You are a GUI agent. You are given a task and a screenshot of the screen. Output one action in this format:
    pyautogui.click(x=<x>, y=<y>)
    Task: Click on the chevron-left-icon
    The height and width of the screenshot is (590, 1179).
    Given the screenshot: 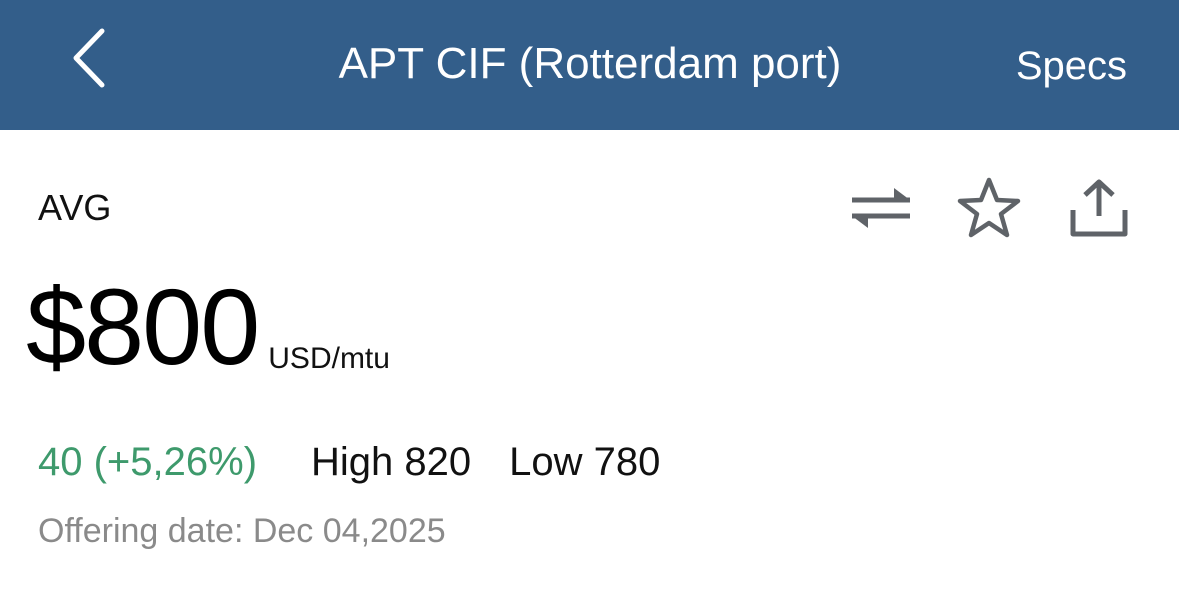 What is the action you would take?
    pyautogui.click(x=88, y=60)
    